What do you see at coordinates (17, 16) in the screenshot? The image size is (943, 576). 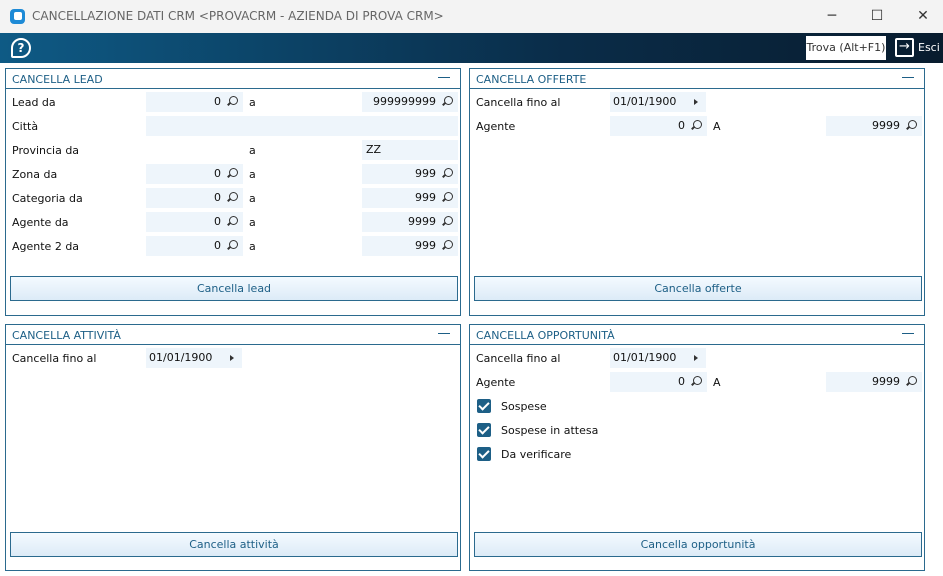 I see `app-icon` at bounding box center [17, 16].